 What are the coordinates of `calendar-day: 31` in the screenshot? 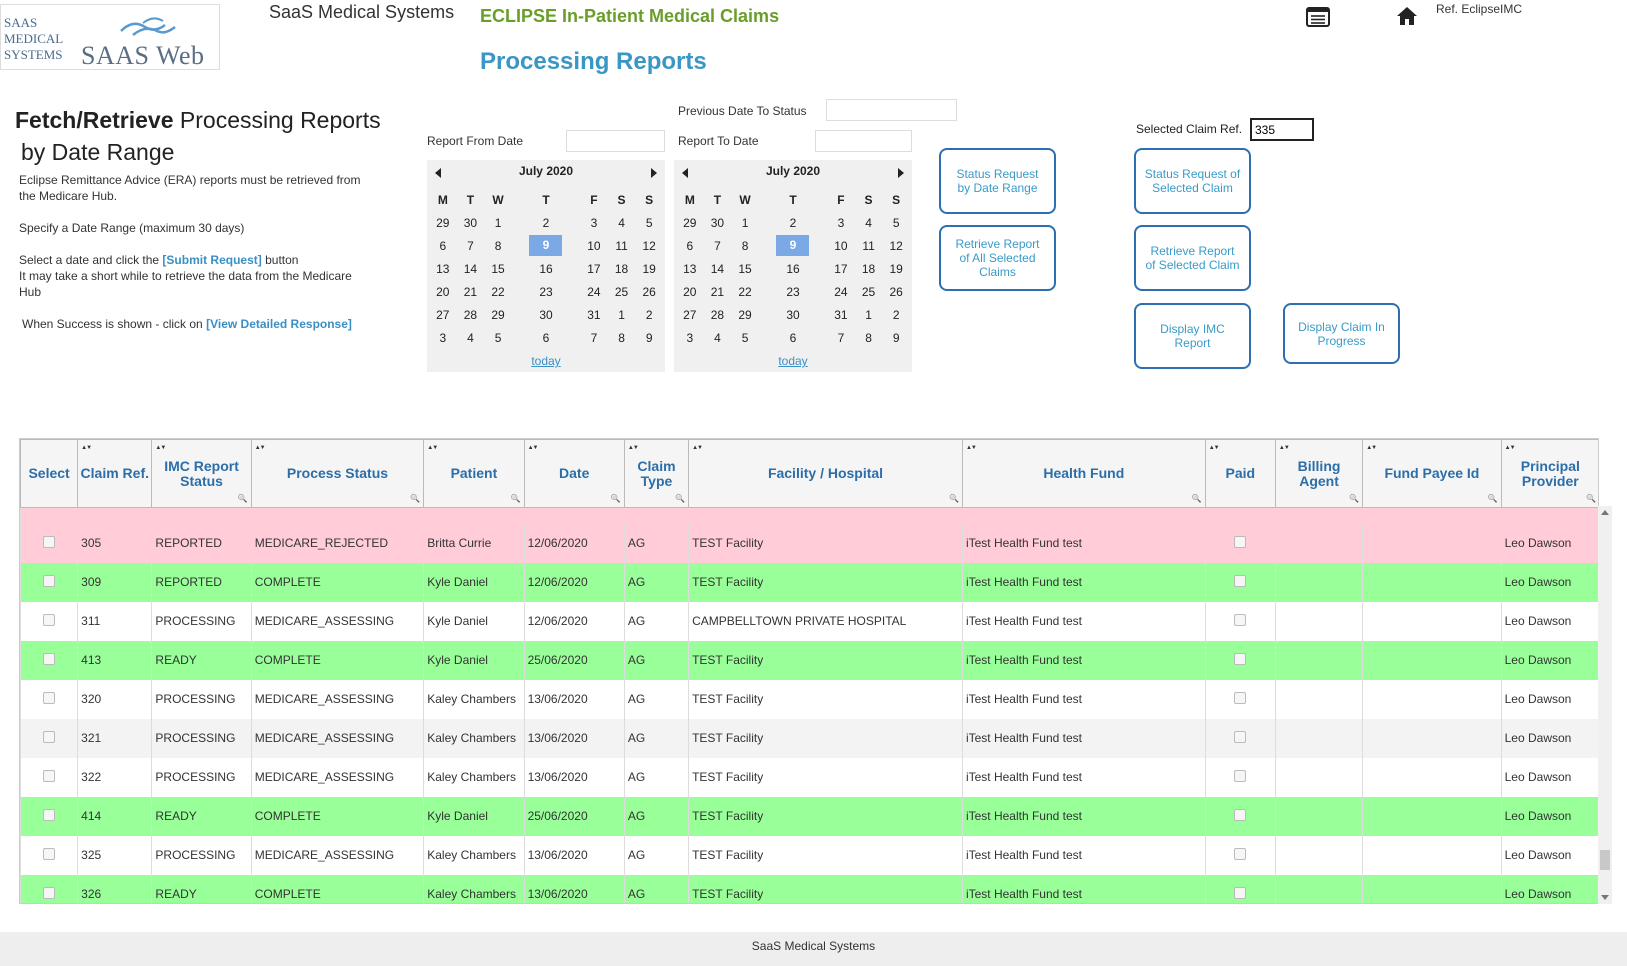 It's located at (594, 314).